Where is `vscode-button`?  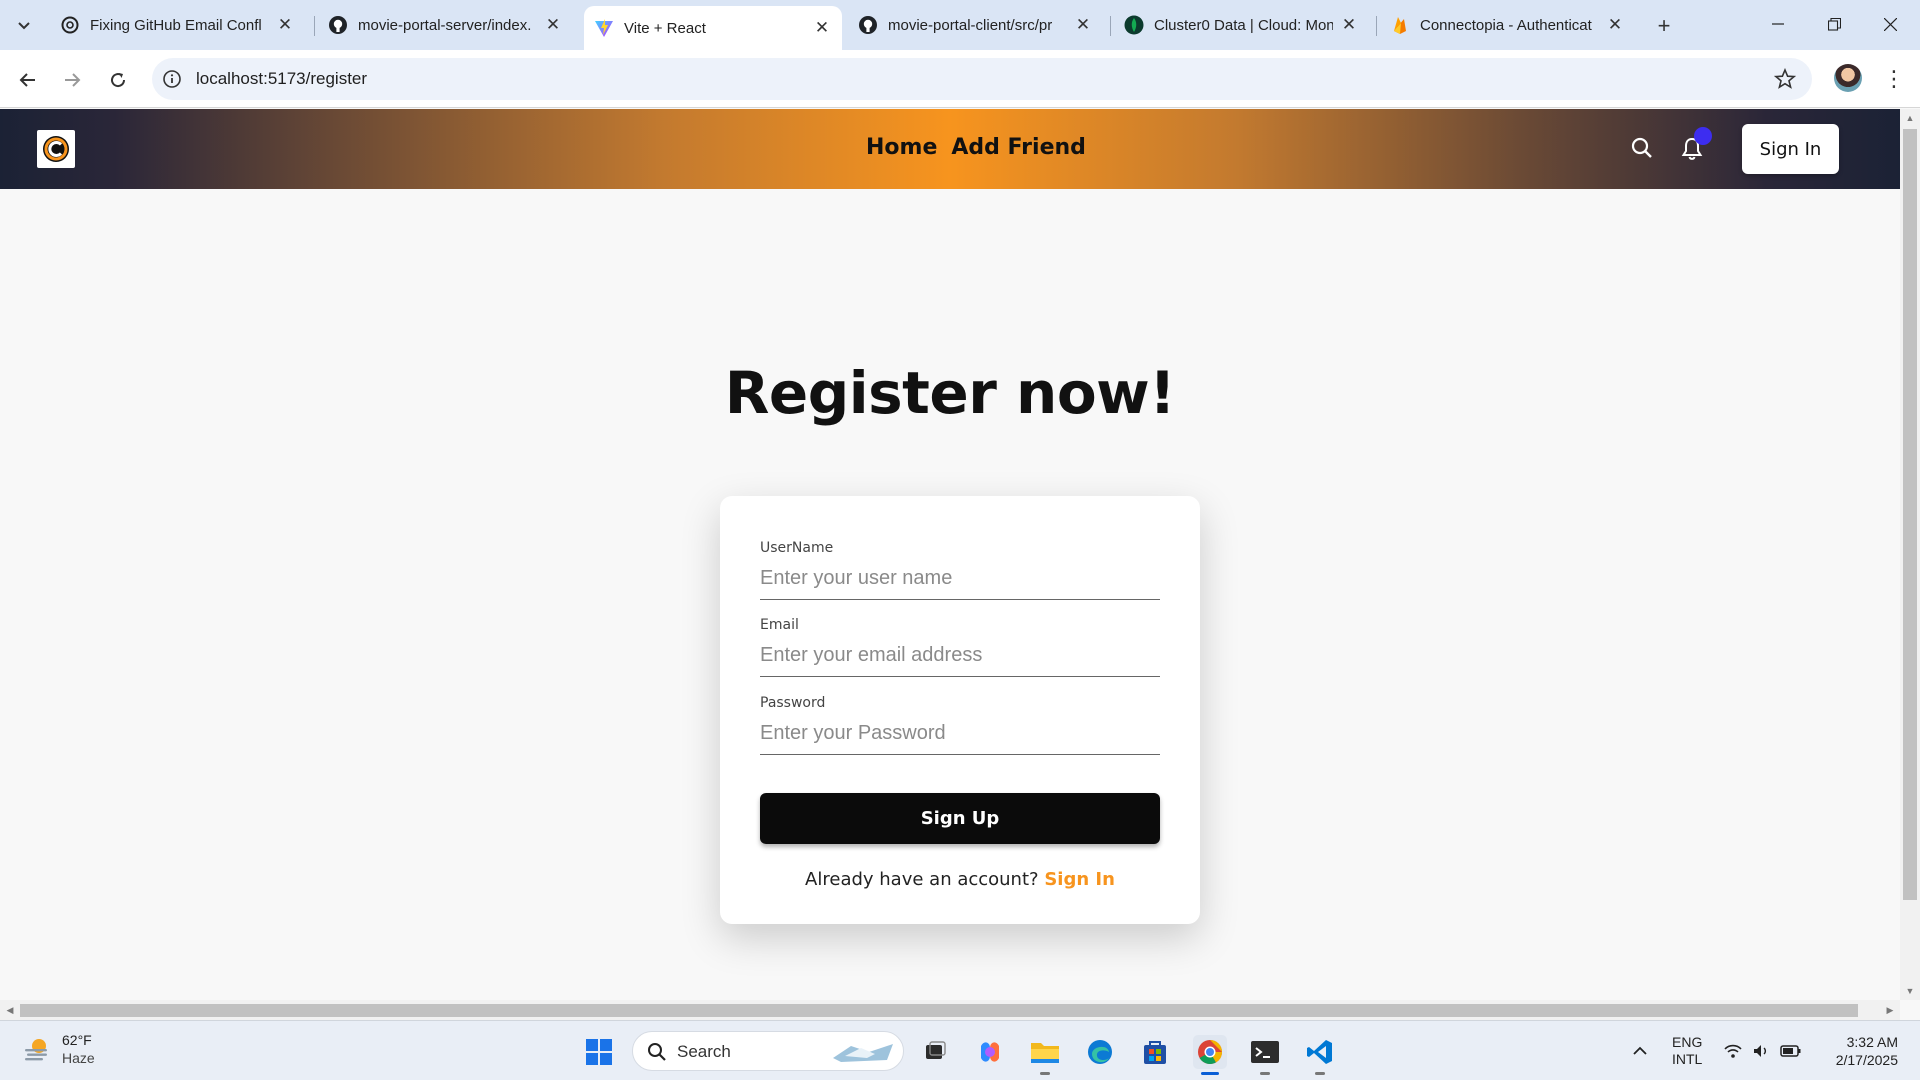 vscode-button is located at coordinates (1320, 1052).